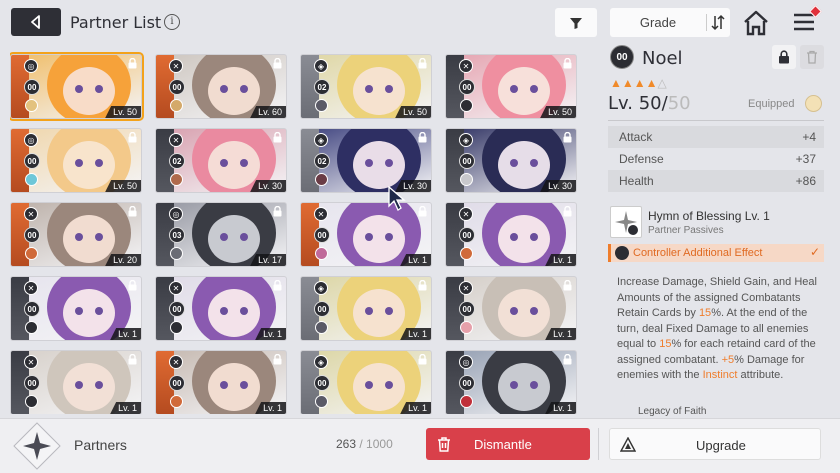 This screenshot has width=840, height=473. What do you see at coordinates (715, 444) in the screenshot?
I see `upgrade-button: Upgrade` at bounding box center [715, 444].